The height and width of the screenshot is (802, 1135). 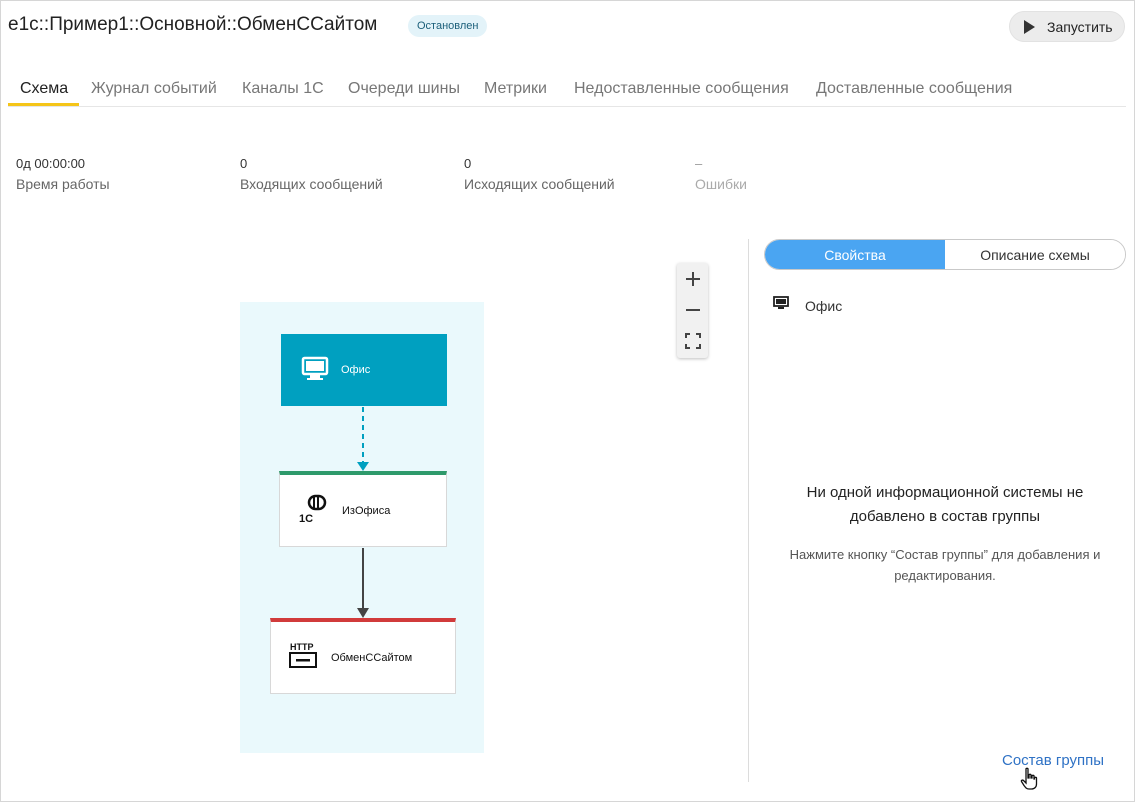 I want to click on zoom-in-button, so click(x=692, y=278).